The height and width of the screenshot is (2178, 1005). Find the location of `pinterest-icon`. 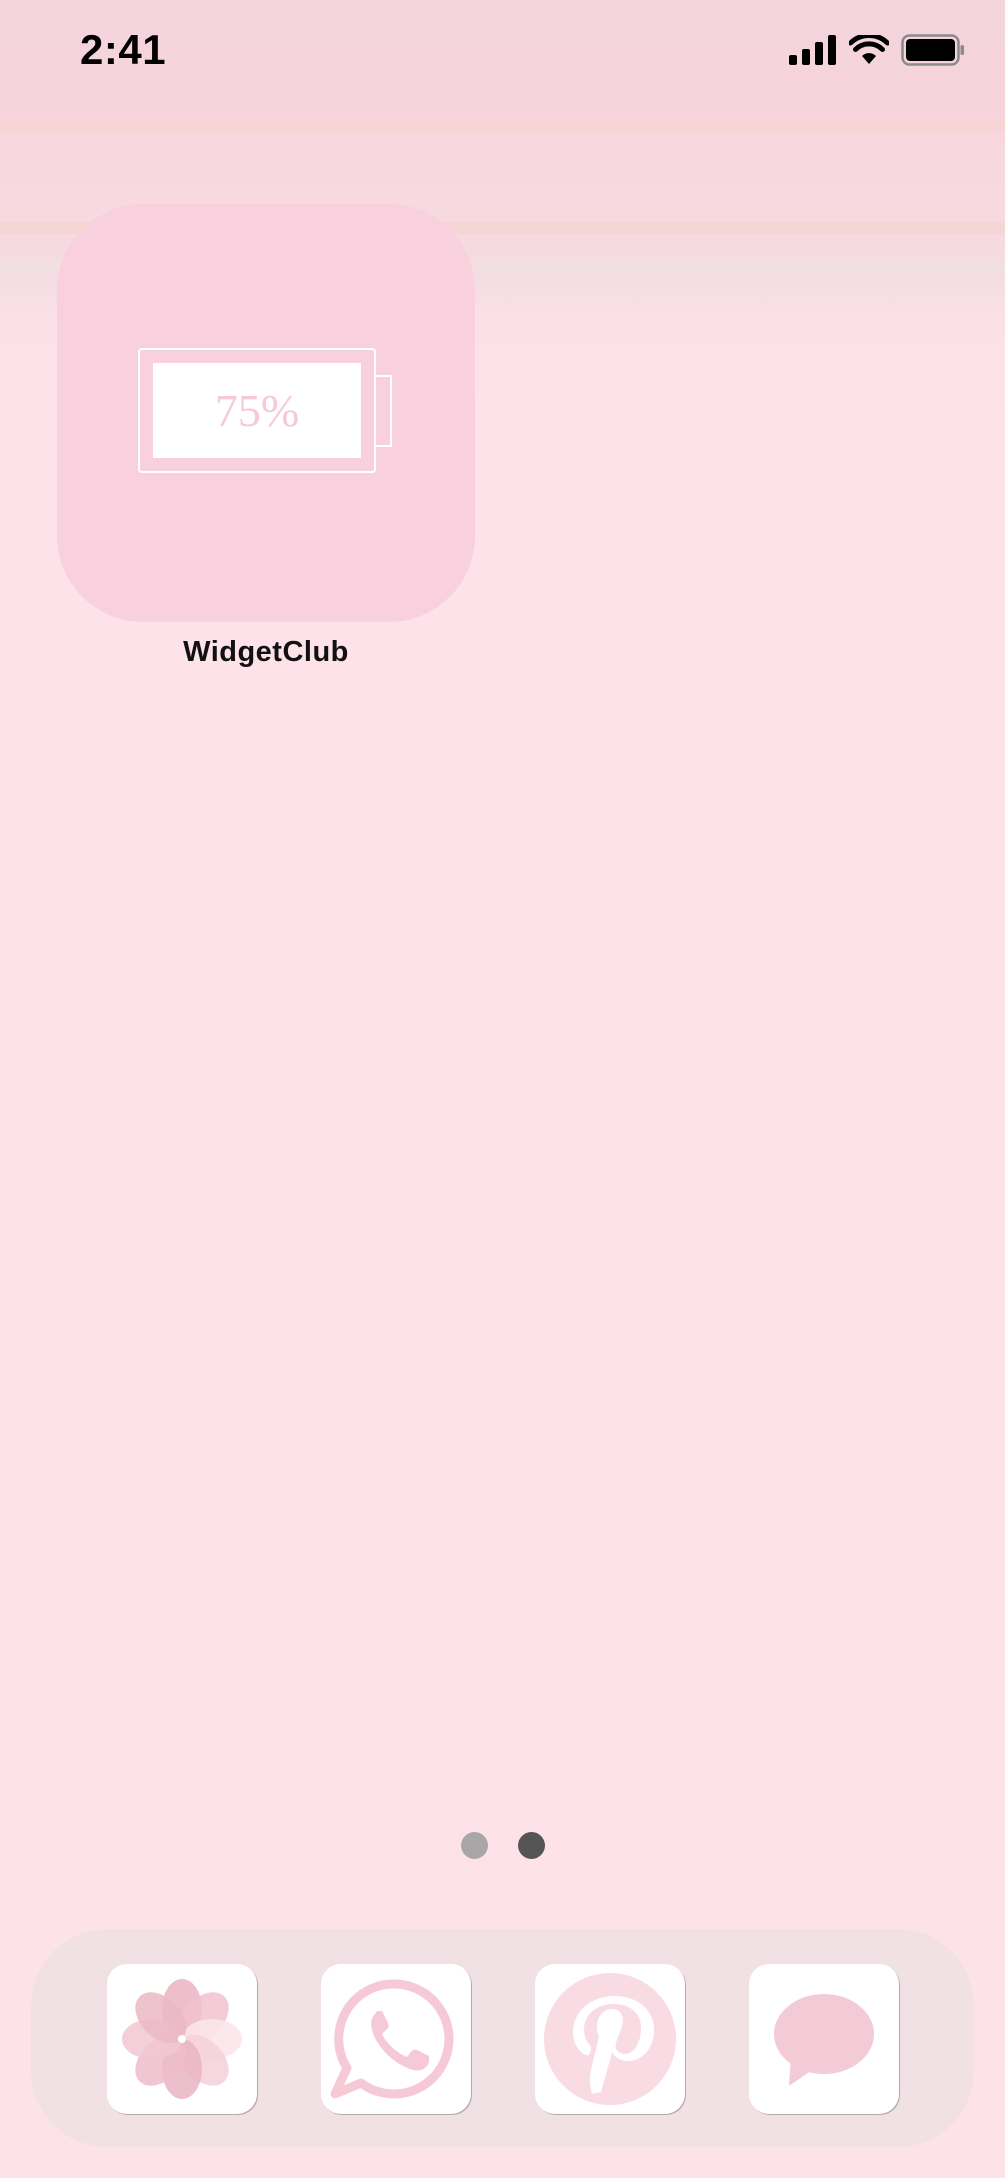

pinterest-icon is located at coordinates (610, 2039).